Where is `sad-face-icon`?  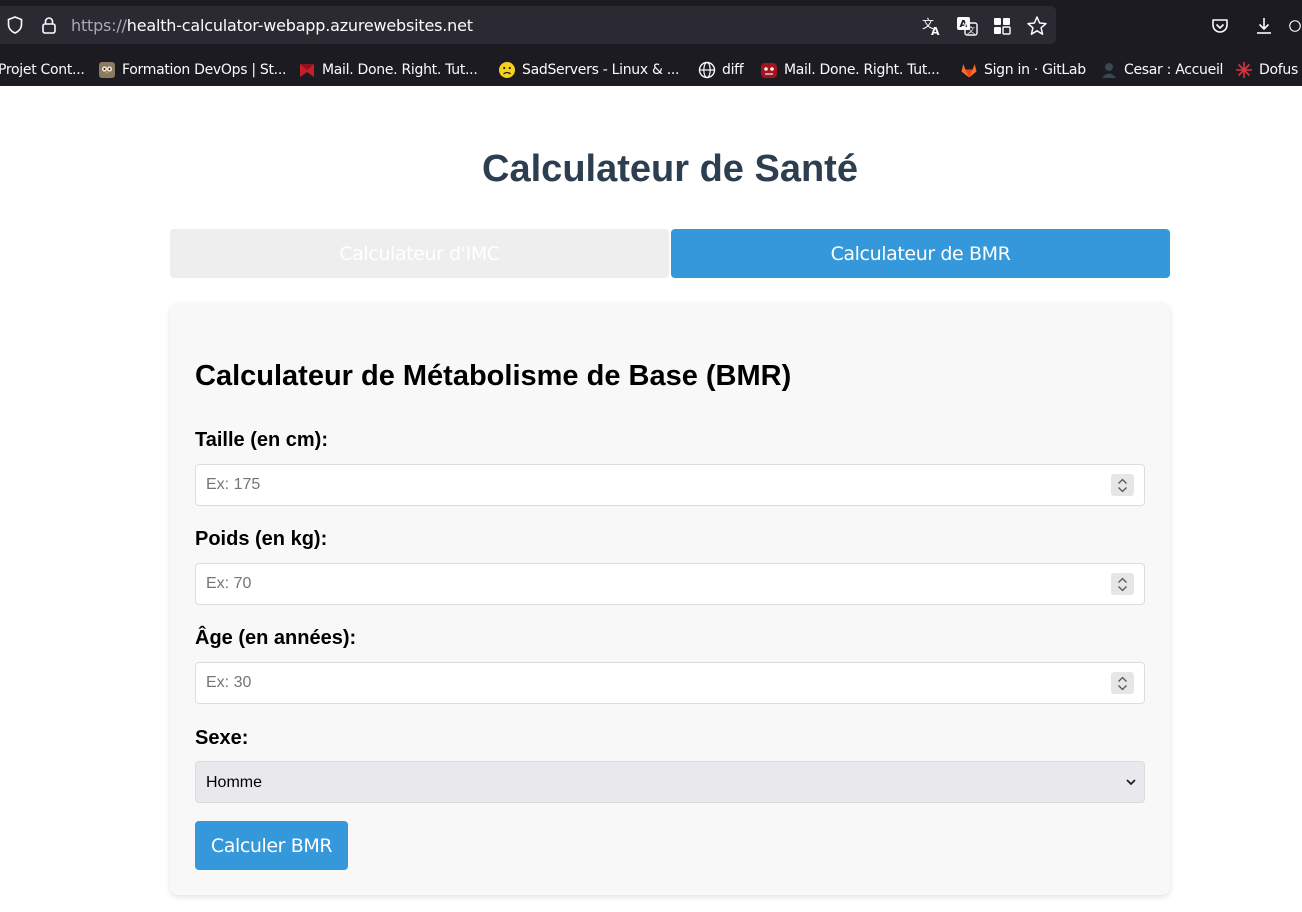
sad-face-icon is located at coordinates (507, 70).